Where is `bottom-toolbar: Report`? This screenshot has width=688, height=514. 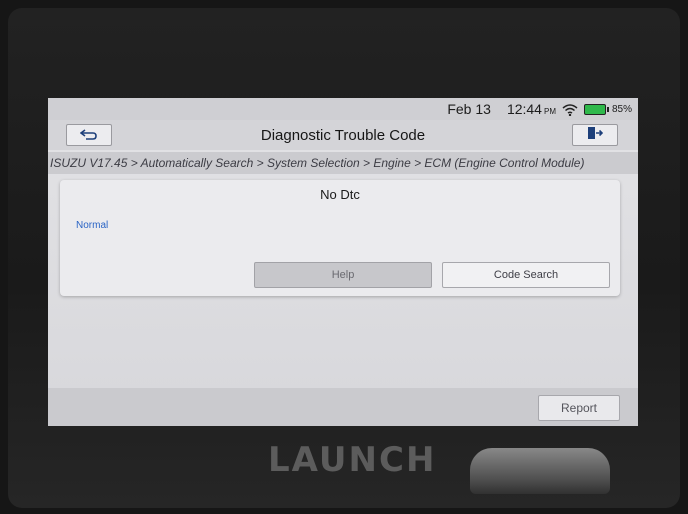 bottom-toolbar: Report is located at coordinates (343, 407).